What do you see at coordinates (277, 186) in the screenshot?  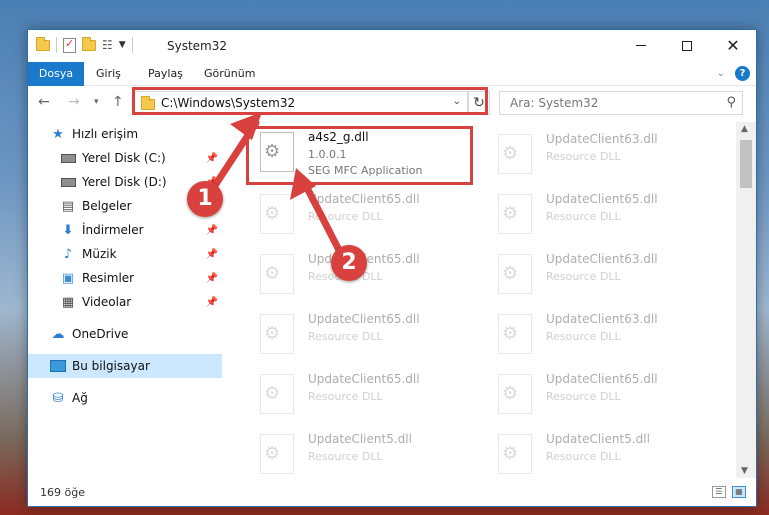 I see `annotation-arrows` at bounding box center [277, 186].